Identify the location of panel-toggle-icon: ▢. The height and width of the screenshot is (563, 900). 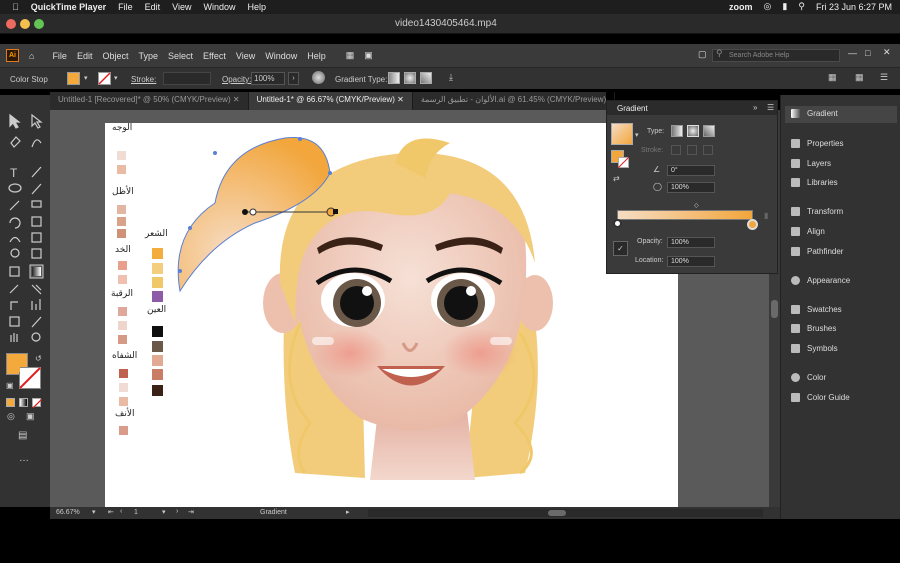
(702, 54).